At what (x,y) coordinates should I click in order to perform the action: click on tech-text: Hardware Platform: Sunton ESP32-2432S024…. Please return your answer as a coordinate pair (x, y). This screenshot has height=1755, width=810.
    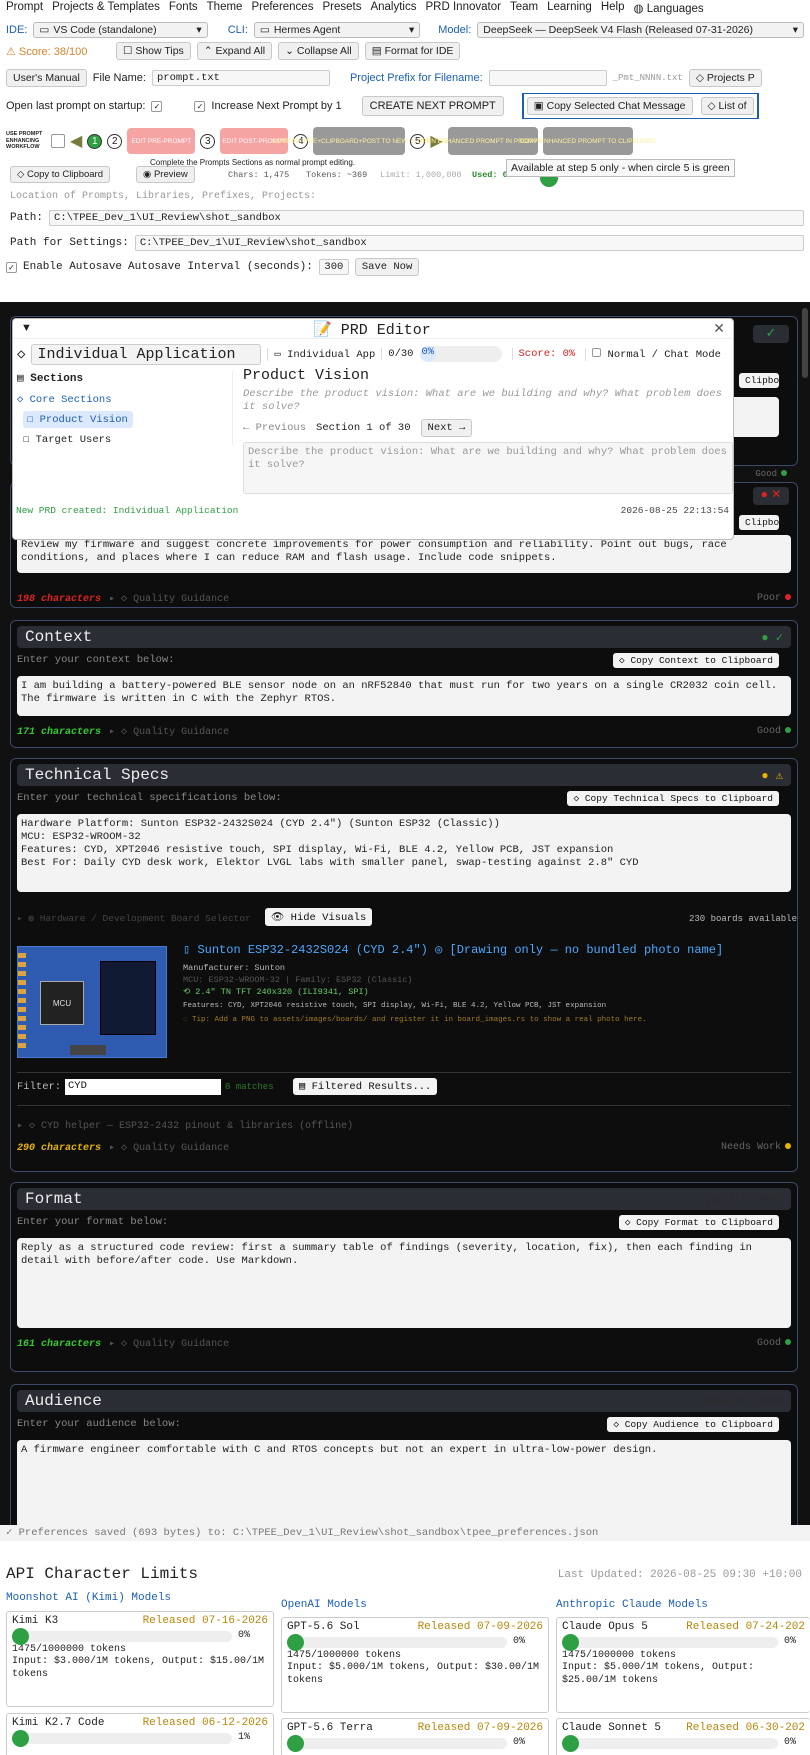
    Looking at the image, I should click on (404, 853).